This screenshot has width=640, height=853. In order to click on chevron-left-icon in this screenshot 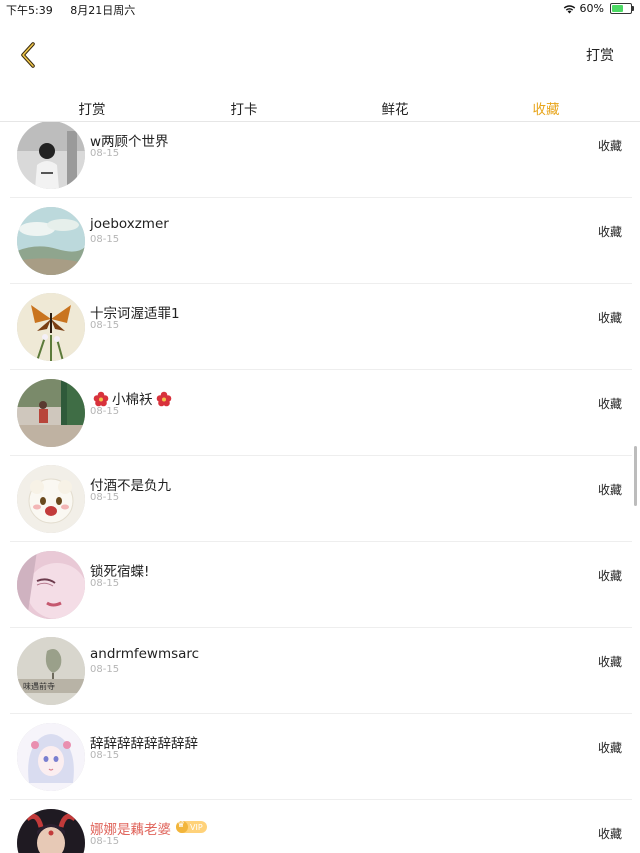, I will do `click(28, 55)`.